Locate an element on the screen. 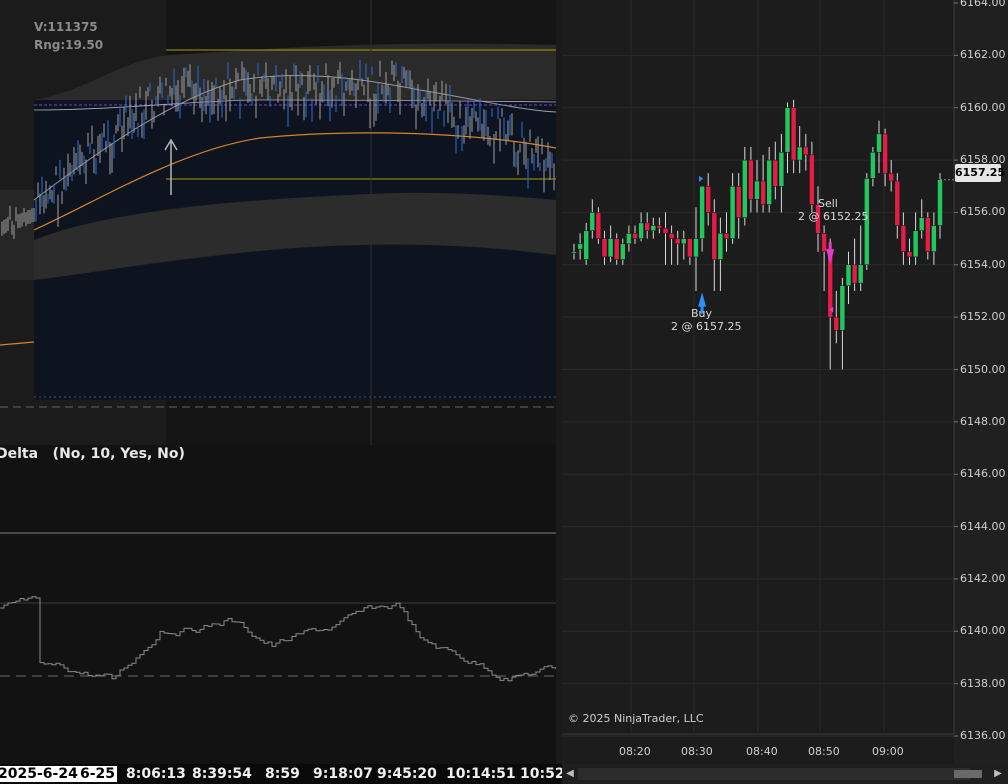 The image size is (1008, 784). range-stat: Rng:19.50 is located at coordinates (69, 45).